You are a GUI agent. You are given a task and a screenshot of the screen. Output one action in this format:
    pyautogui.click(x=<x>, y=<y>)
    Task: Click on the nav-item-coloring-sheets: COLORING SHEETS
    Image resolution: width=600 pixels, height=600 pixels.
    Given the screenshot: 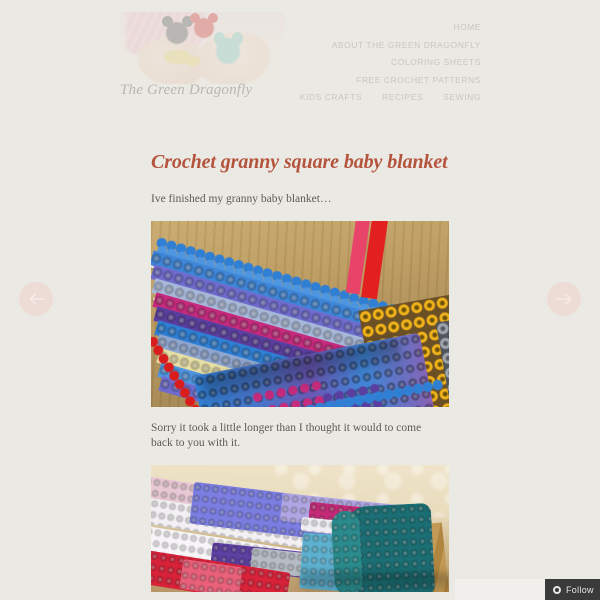 What is the action you would take?
    pyautogui.click(x=436, y=63)
    